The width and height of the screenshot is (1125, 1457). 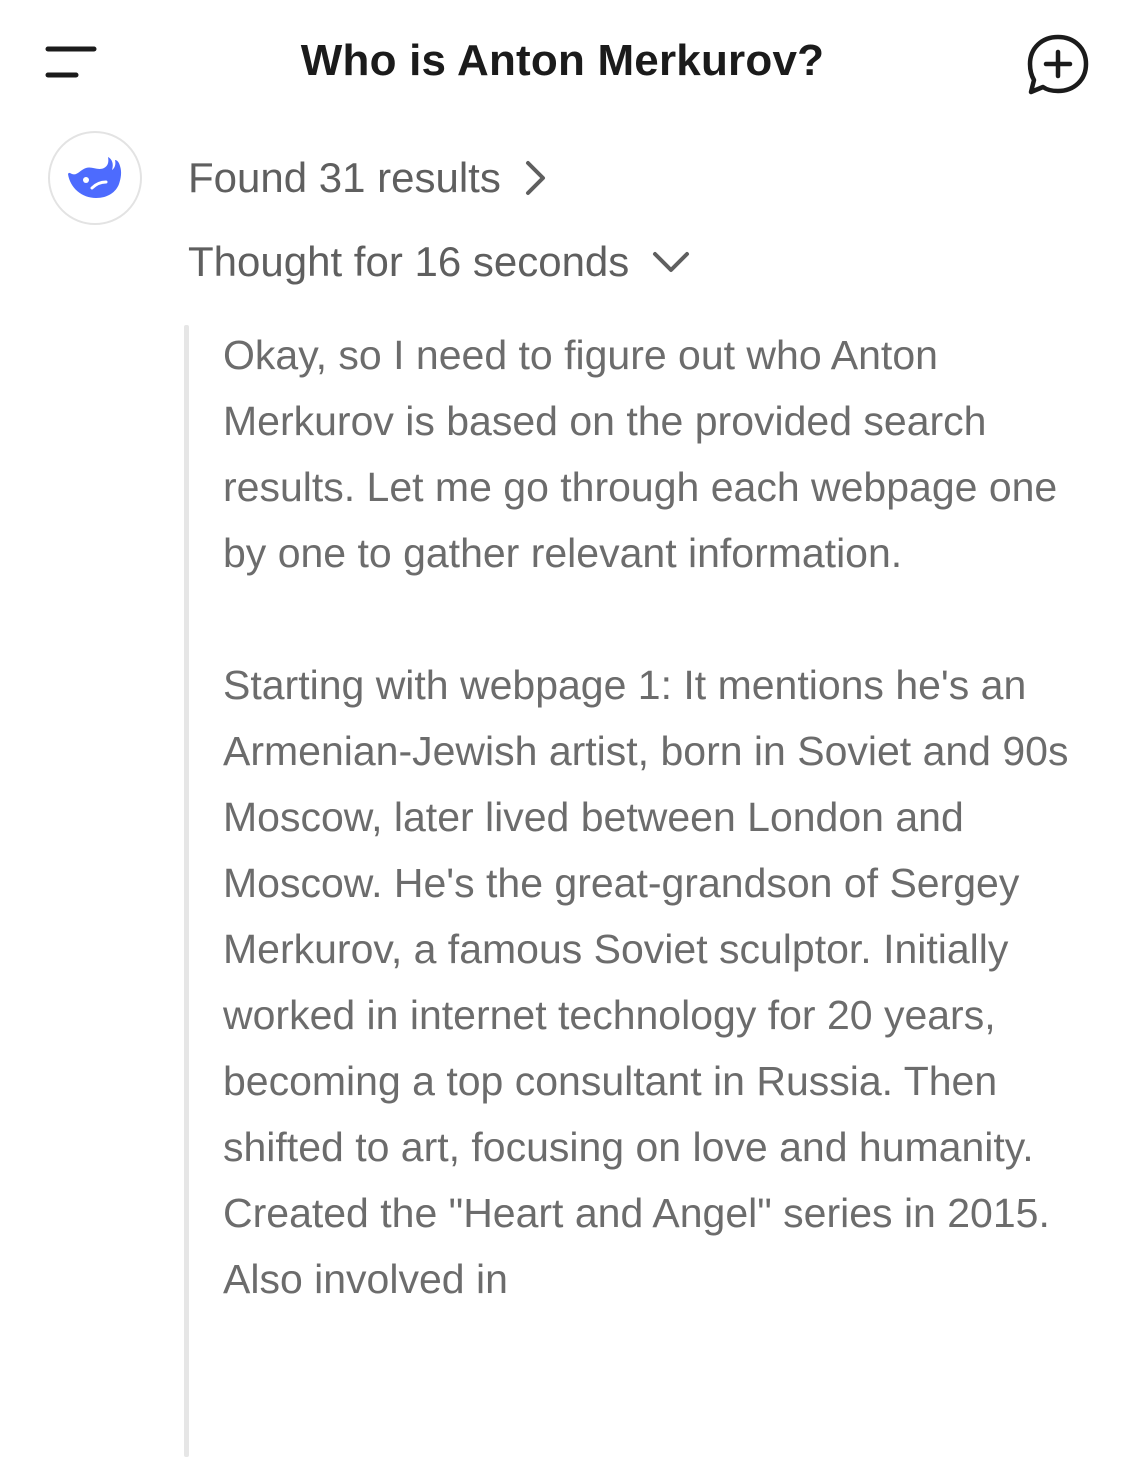 I want to click on menu-icon, so click(x=71, y=62).